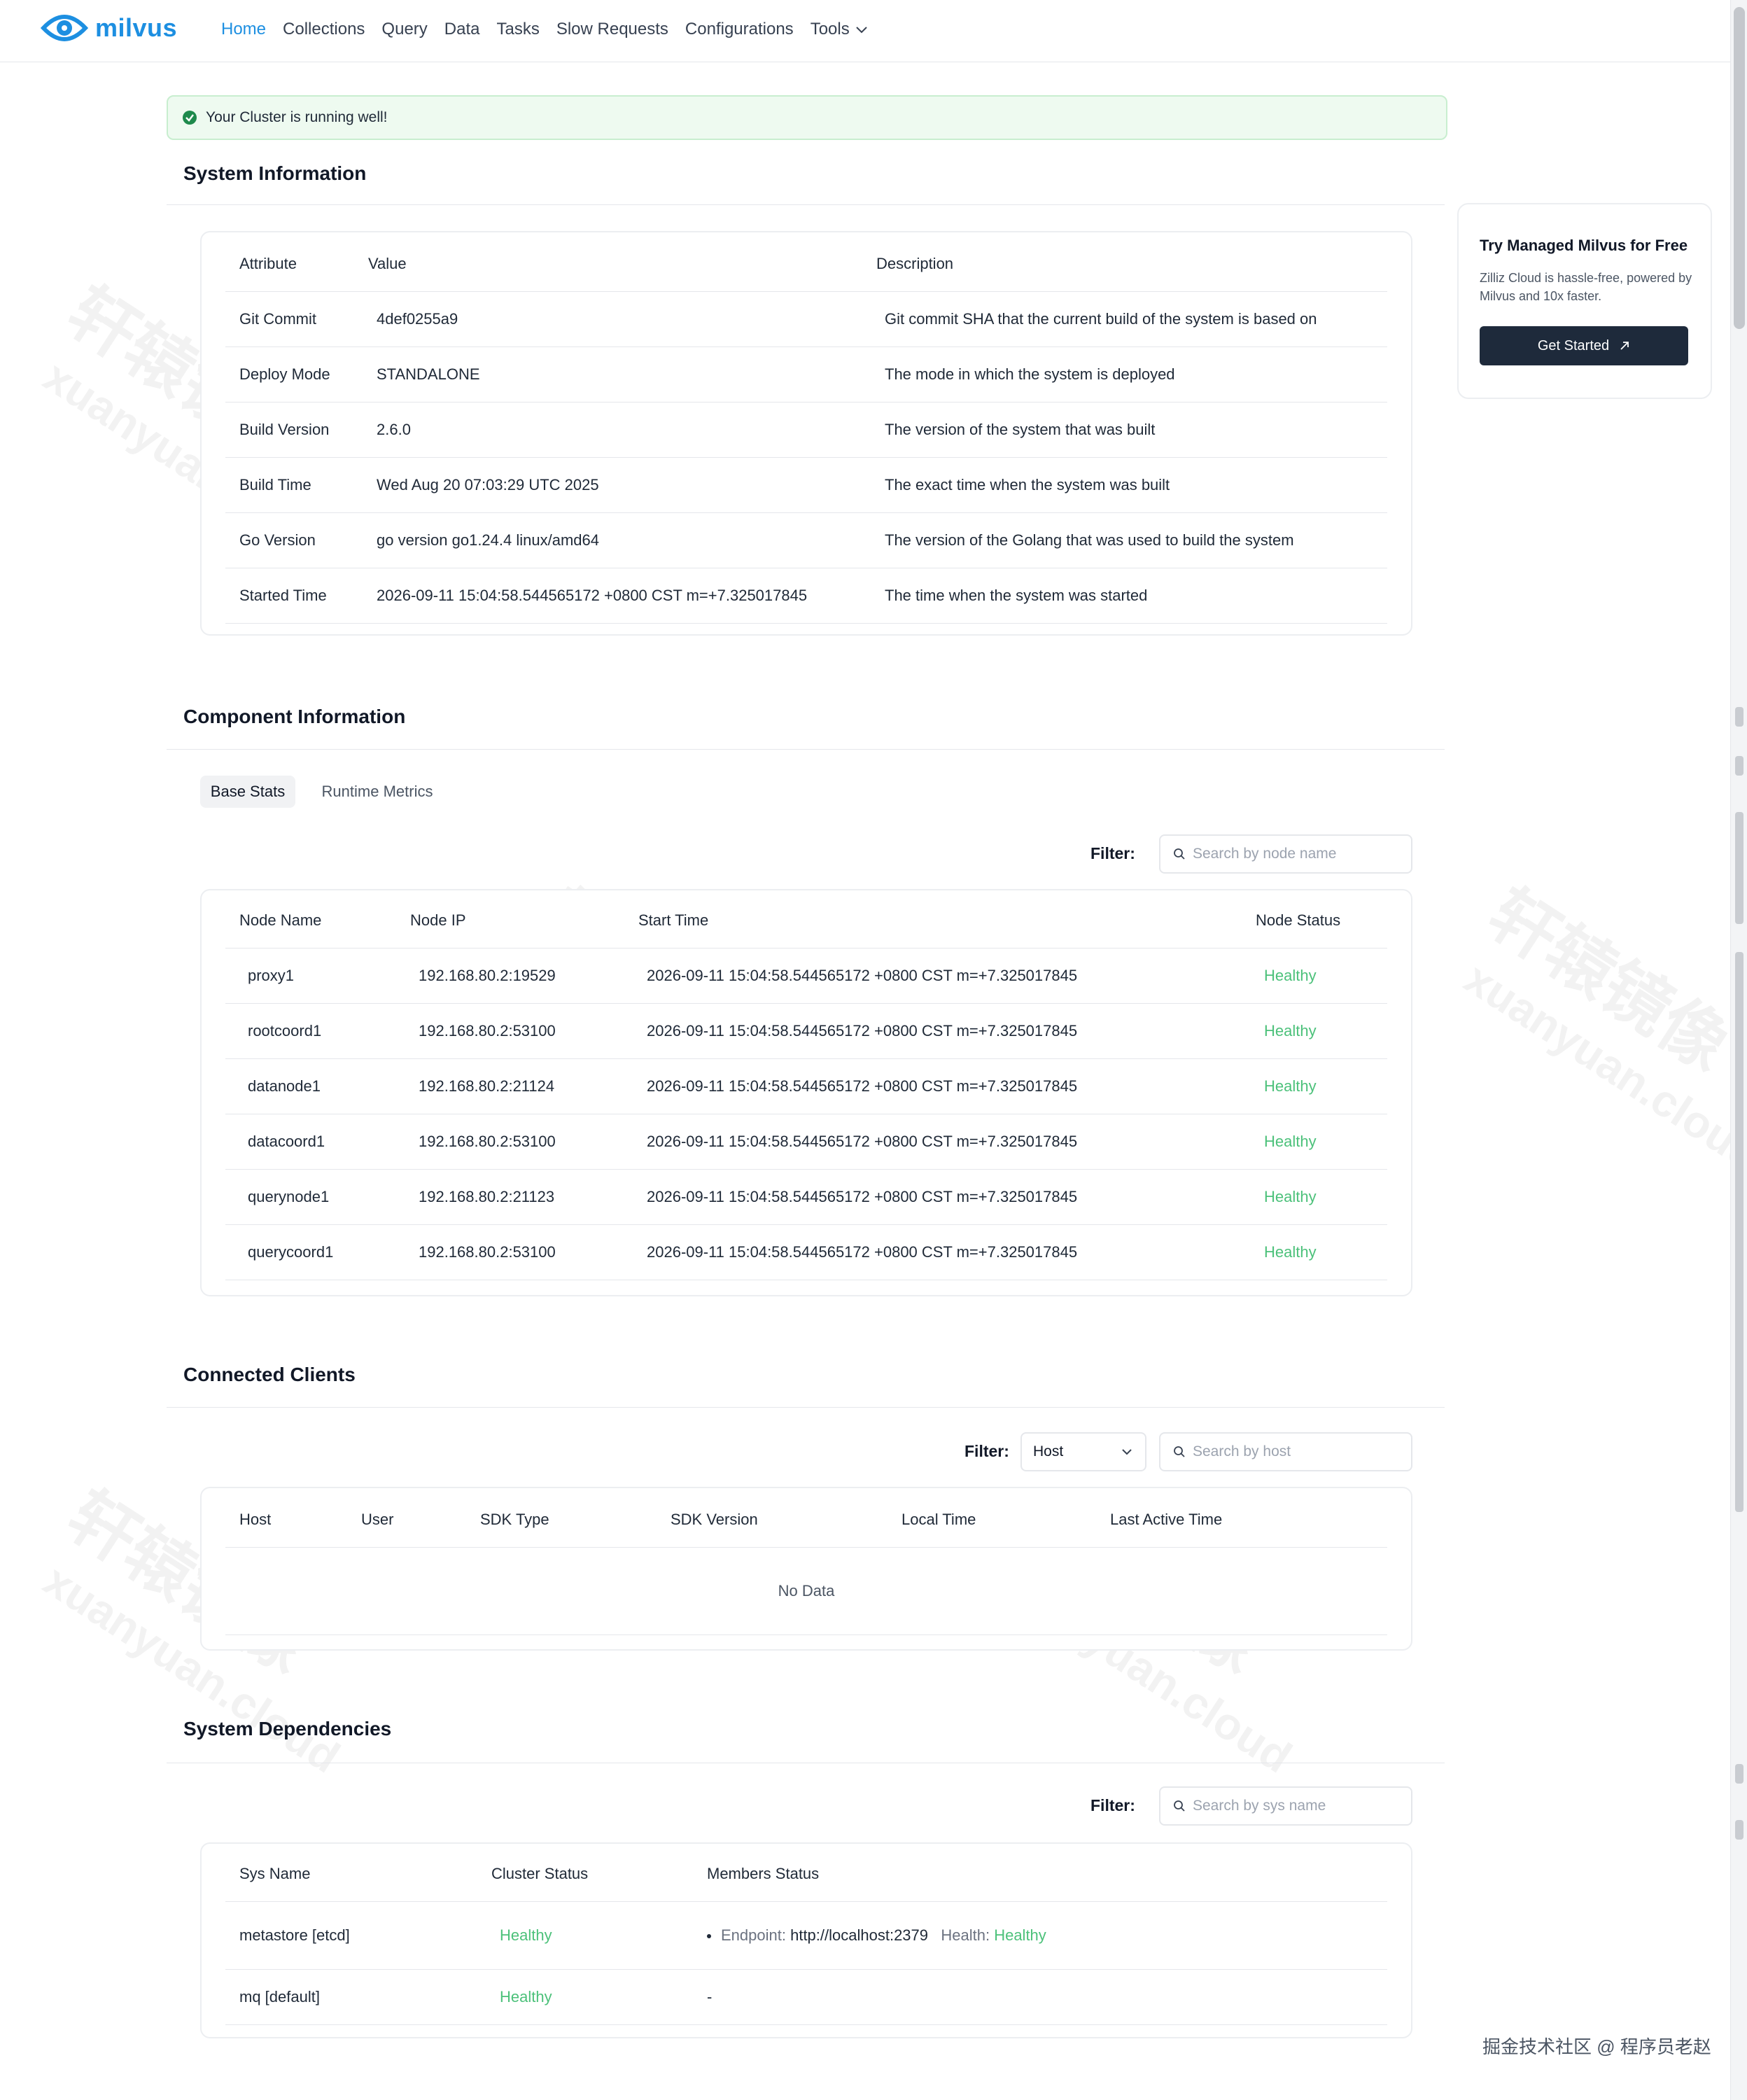  What do you see at coordinates (275, 173) in the screenshot?
I see `system-information-title: System Information` at bounding box center [275, 173].